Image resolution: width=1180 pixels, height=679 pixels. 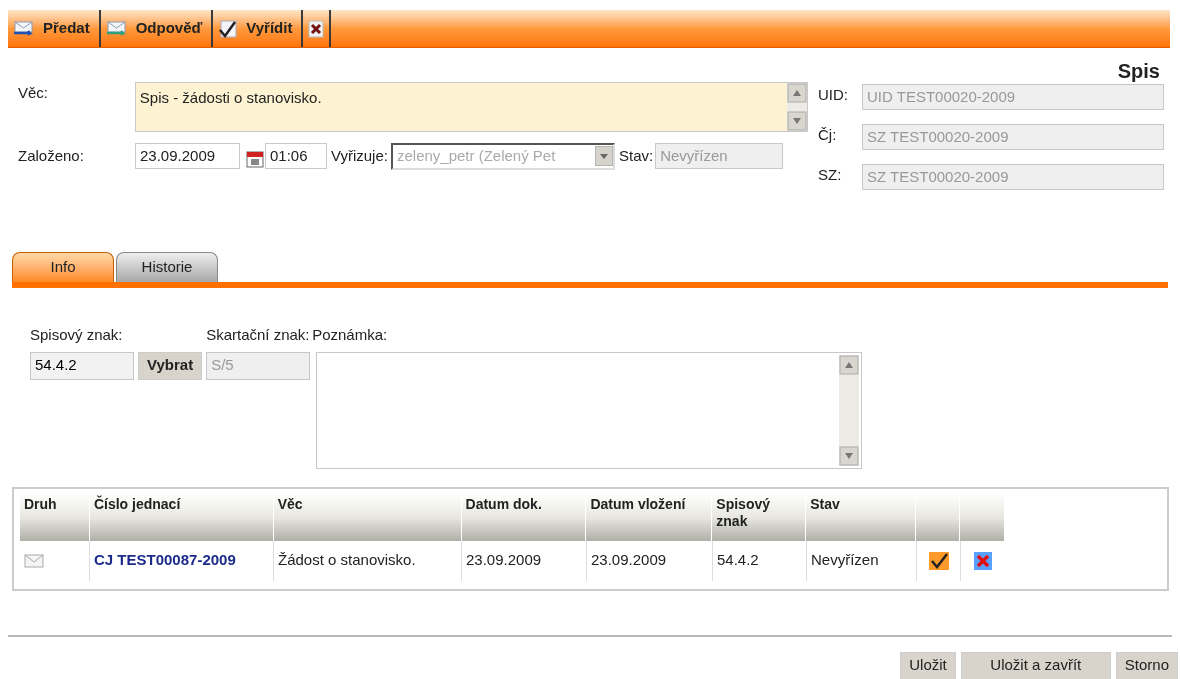 I want to click on table-cell-text: Nevyřízen, so click(x=845, y=560).